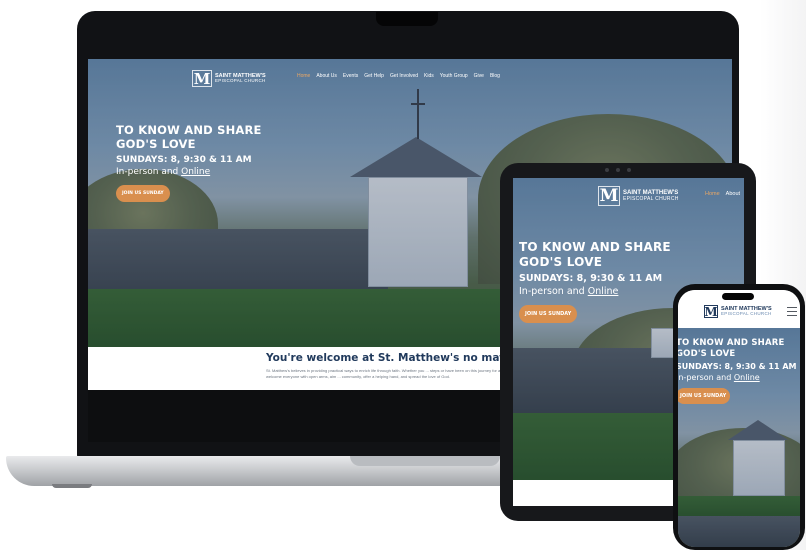 The height and width of the screenshot is (550, 806). I want to click on nav-item-events: Events, so click(350, 76).